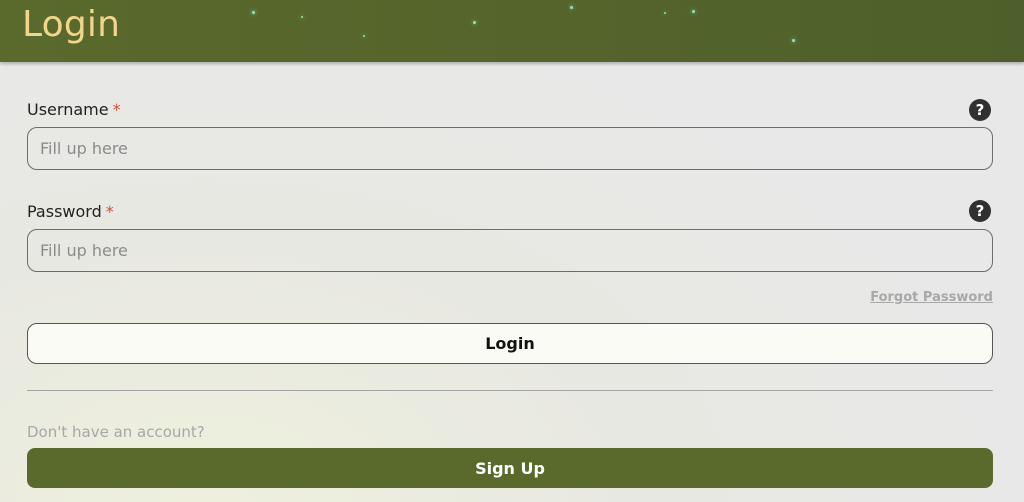 The height and width of the screenshot is (502, 1024). Describe the element at coordinates (64, 211) in the screenshot. I see `password-label-text: Password` at that location.